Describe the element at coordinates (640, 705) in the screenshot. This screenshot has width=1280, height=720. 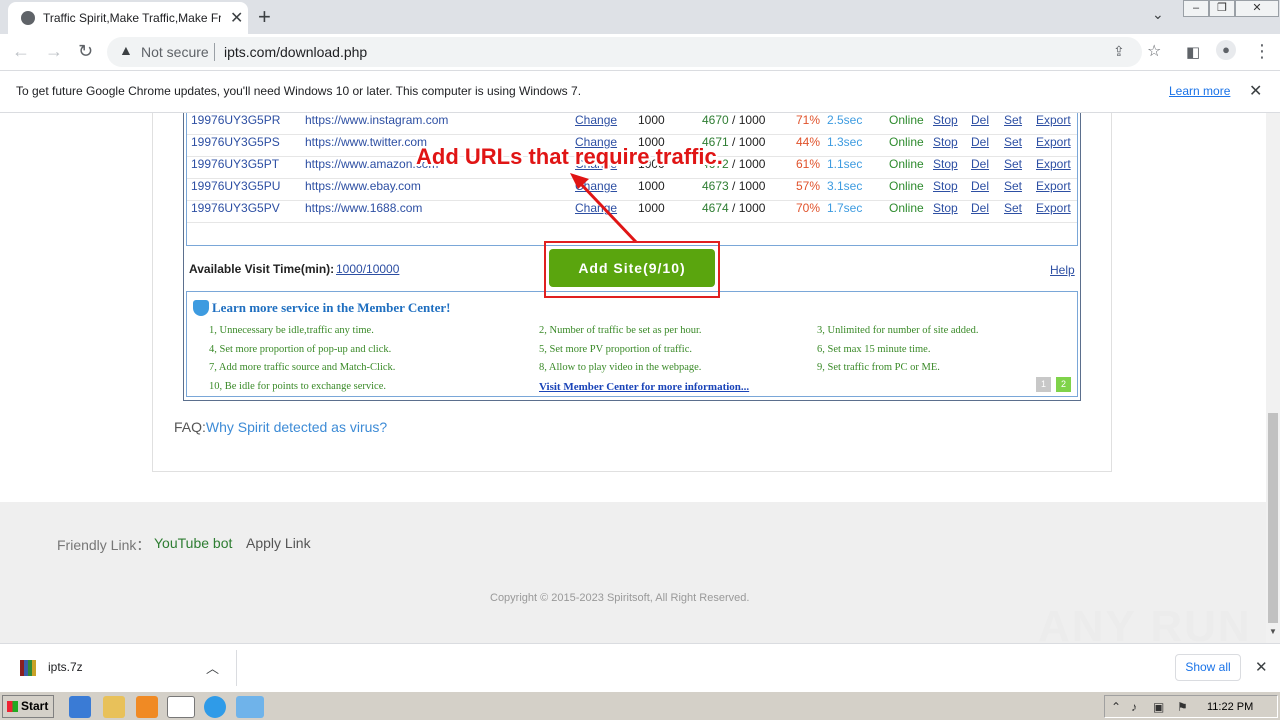
I see `windows-taskbar: Start ⌃ ♪ ▣ ⚑ 11:22 PM` at that location.